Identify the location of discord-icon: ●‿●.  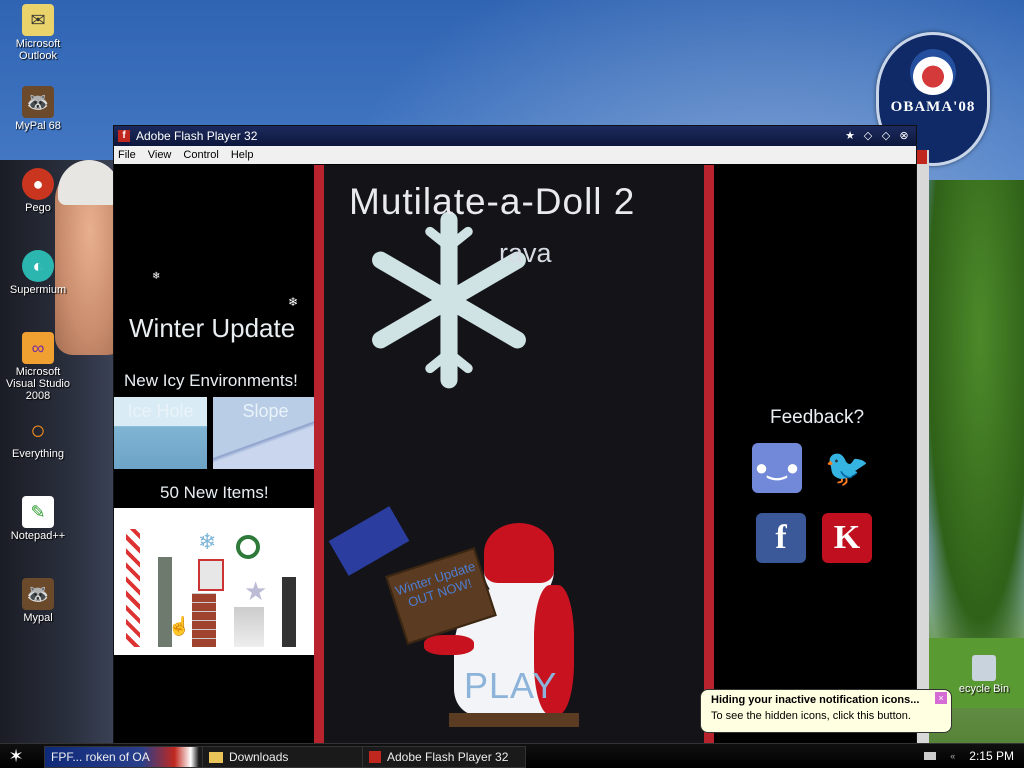
(777, 468).